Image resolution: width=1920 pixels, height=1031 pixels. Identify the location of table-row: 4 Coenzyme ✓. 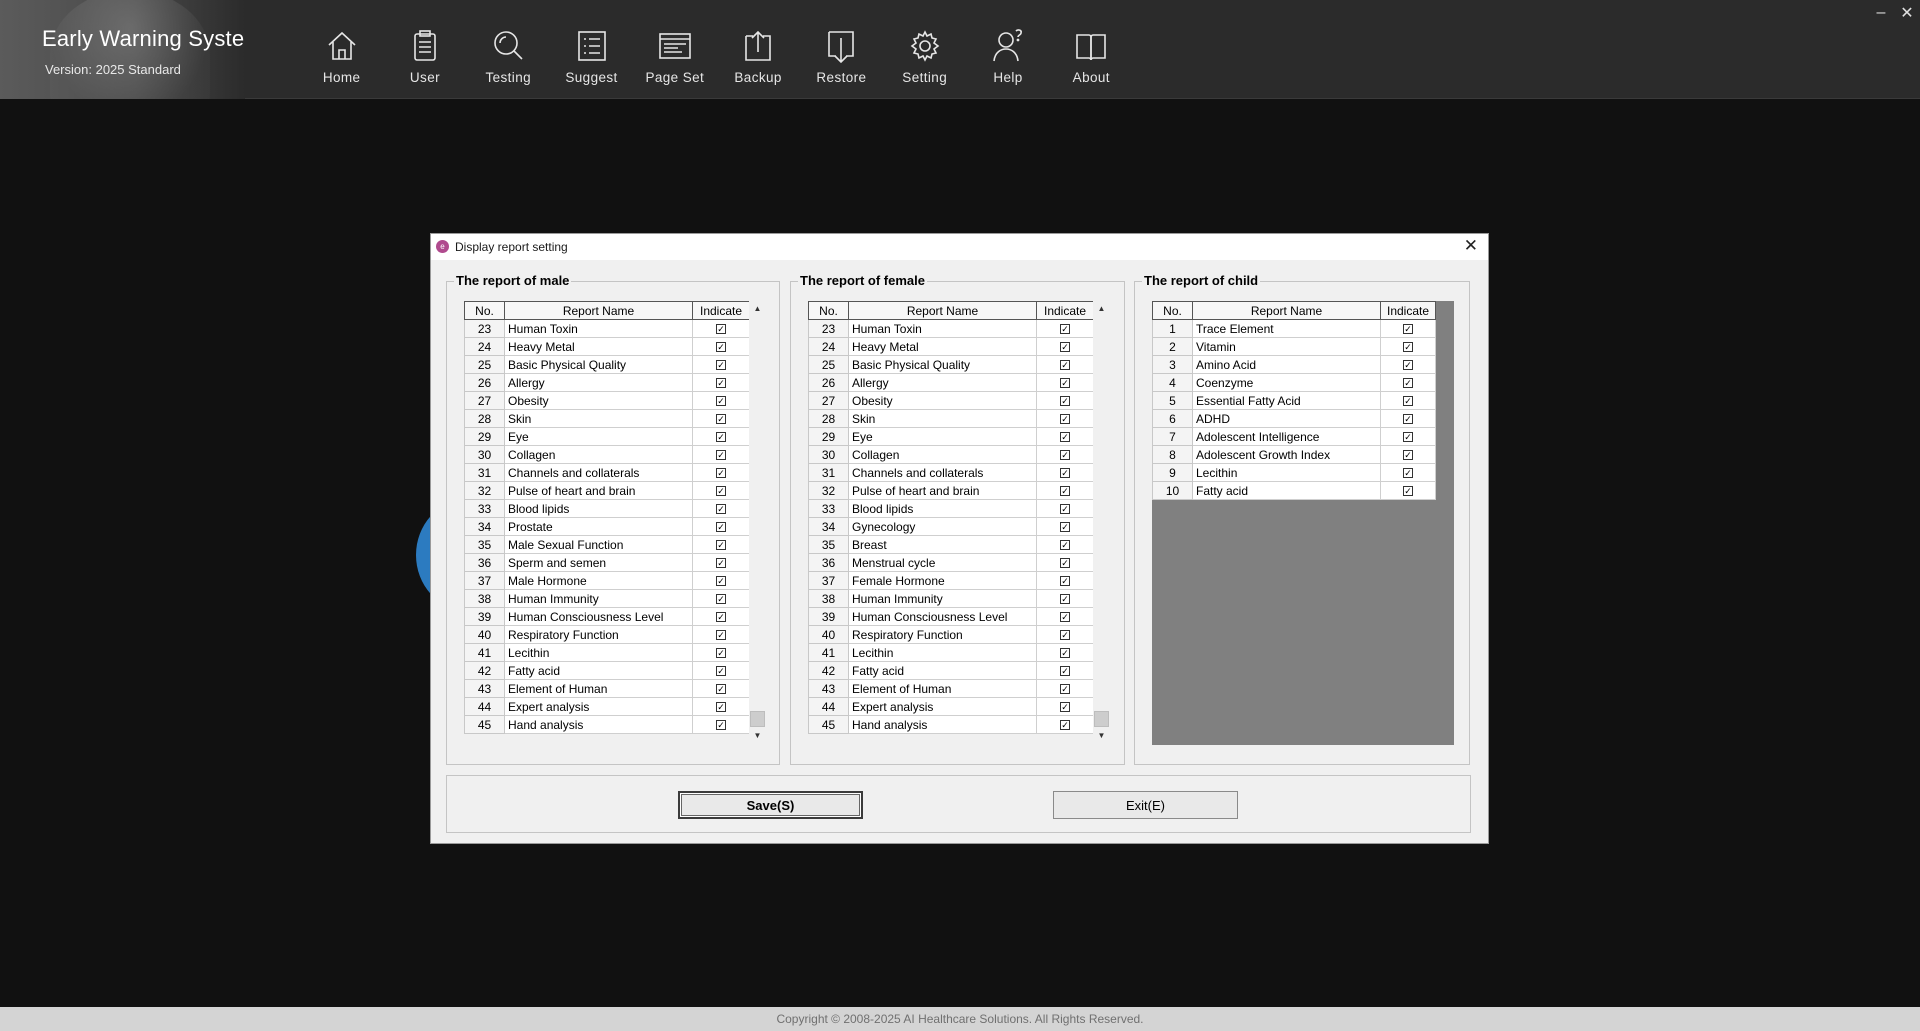
(1294, 382).